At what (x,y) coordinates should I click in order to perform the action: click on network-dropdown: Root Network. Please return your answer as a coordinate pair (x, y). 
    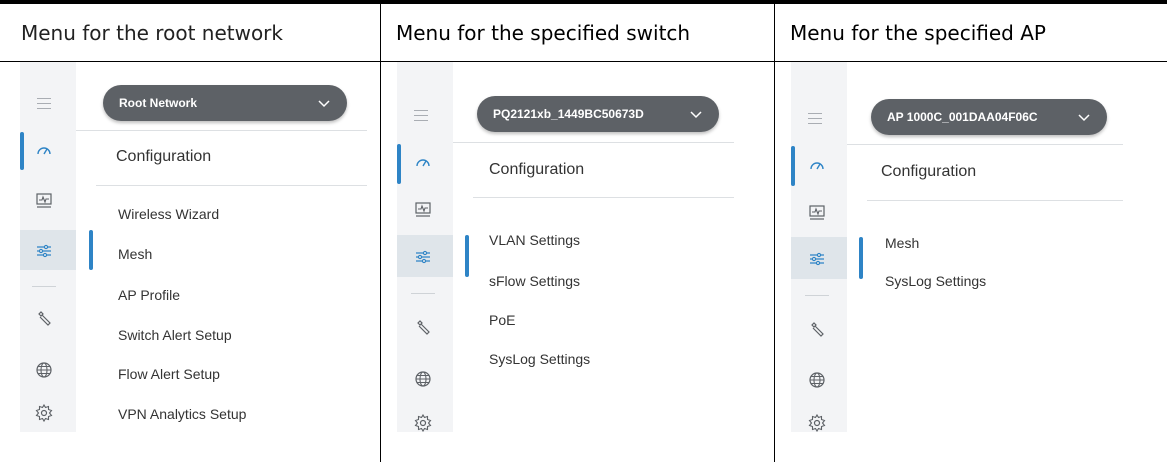
    Looking at the image, I should click on (225, 103).